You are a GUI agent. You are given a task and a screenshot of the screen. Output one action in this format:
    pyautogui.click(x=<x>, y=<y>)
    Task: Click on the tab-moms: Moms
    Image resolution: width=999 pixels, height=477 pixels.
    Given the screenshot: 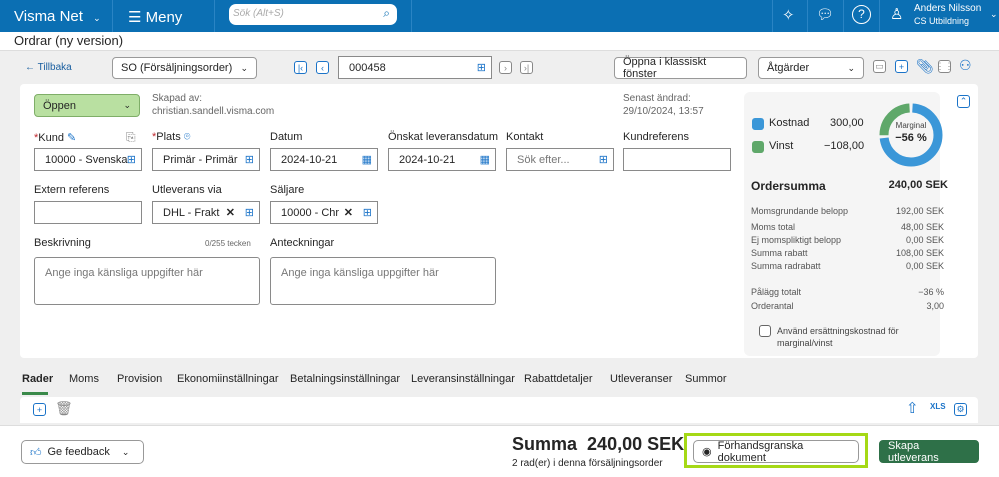 What is the action you would take?
    pyautogui.click(x=84, y=379)
    